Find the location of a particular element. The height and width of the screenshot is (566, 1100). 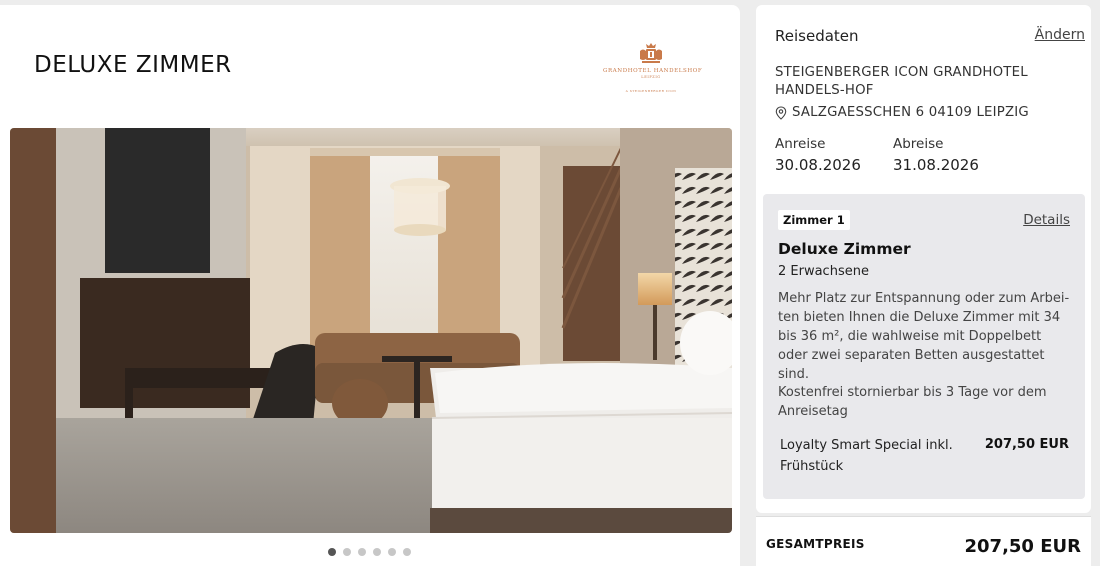

arrival-date: 30.08.2026 is located at coordinates (818, 165).